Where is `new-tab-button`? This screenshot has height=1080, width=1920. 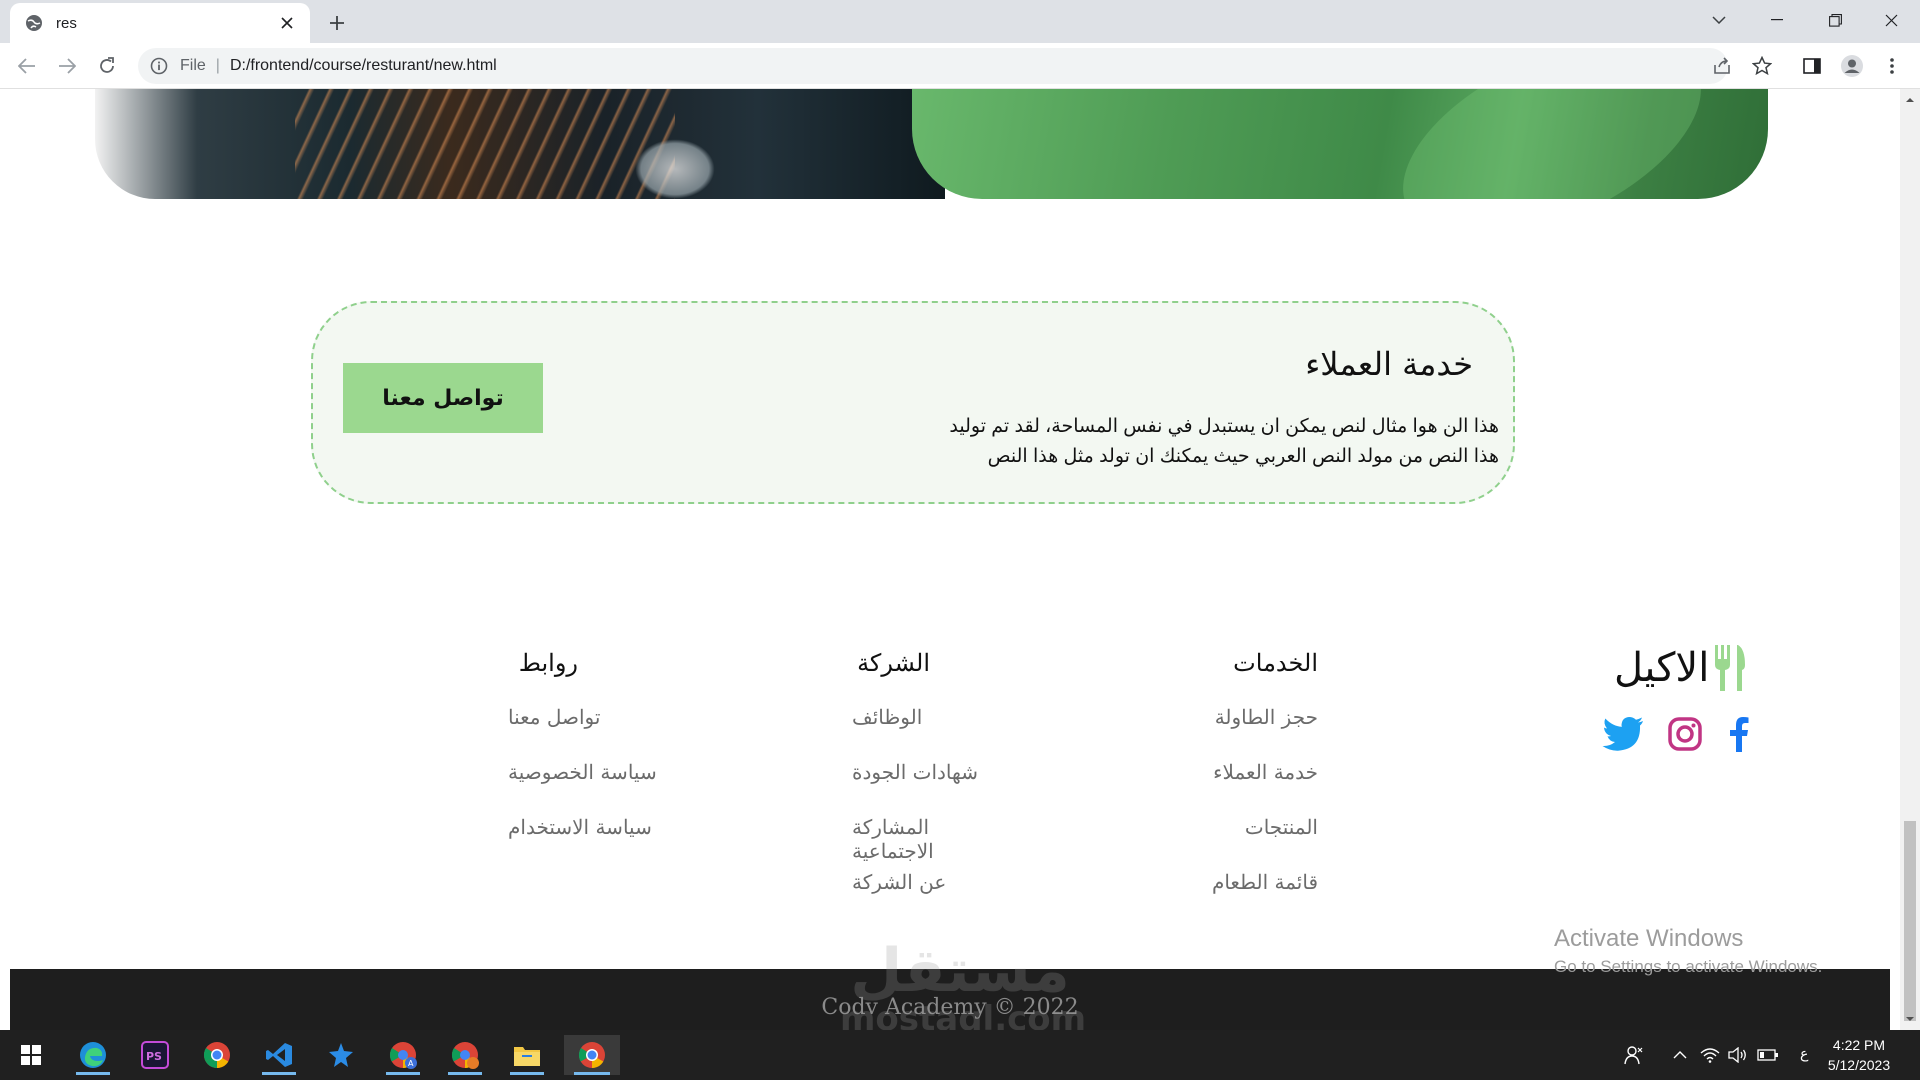
new-tab-button is located at coordinates (337, 23).